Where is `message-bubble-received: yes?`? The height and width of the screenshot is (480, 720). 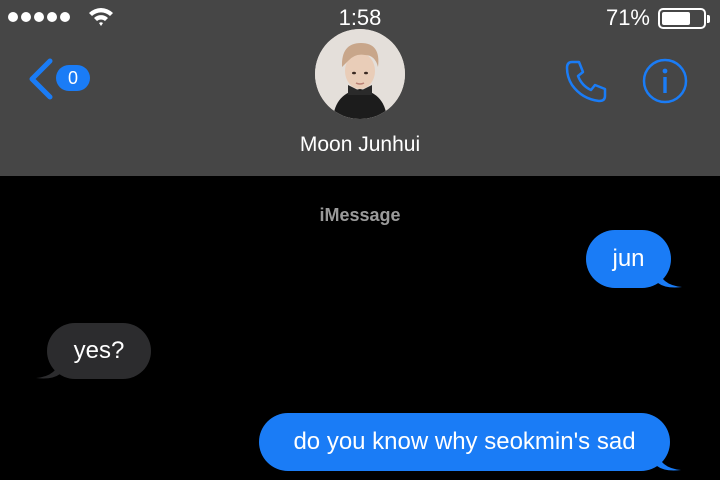
message-bubble-received: yes? is located at coordinates (93, 351).